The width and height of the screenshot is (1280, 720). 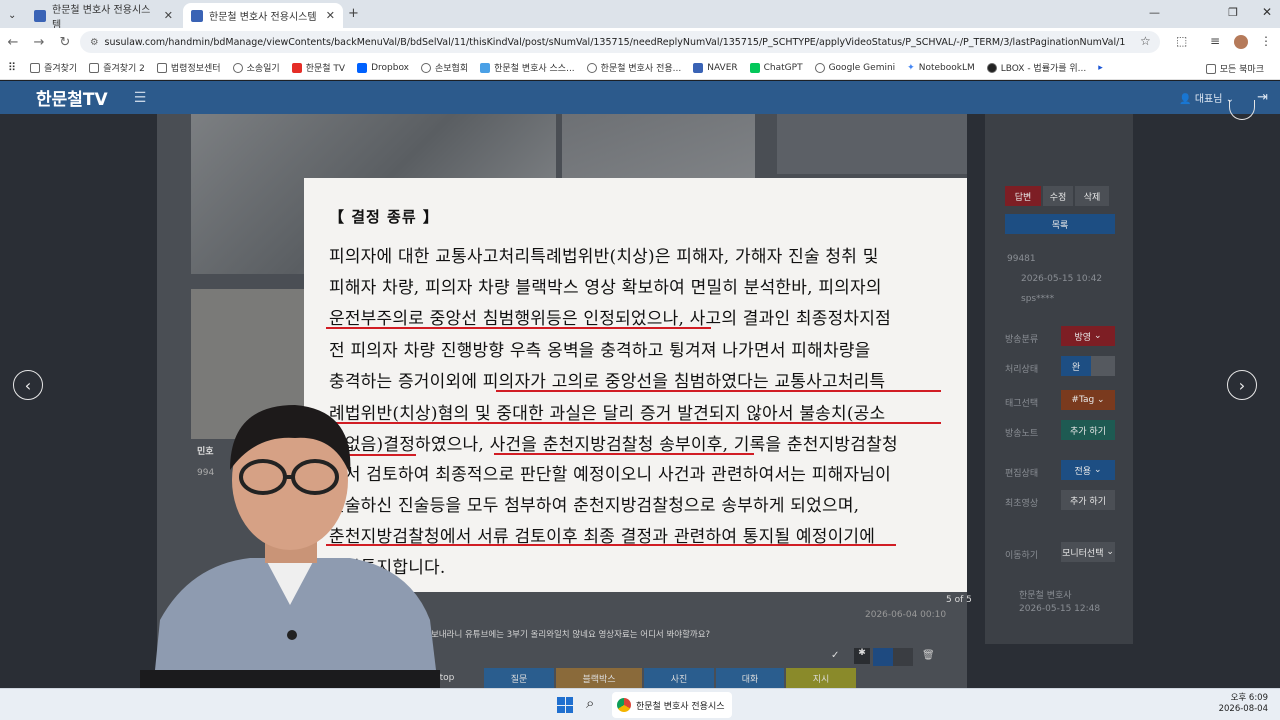 What do you see at coordinates (679, 678) in the screenshot?
I see `bottom-tab-photo: 사진` at bounding box center [679, 678].